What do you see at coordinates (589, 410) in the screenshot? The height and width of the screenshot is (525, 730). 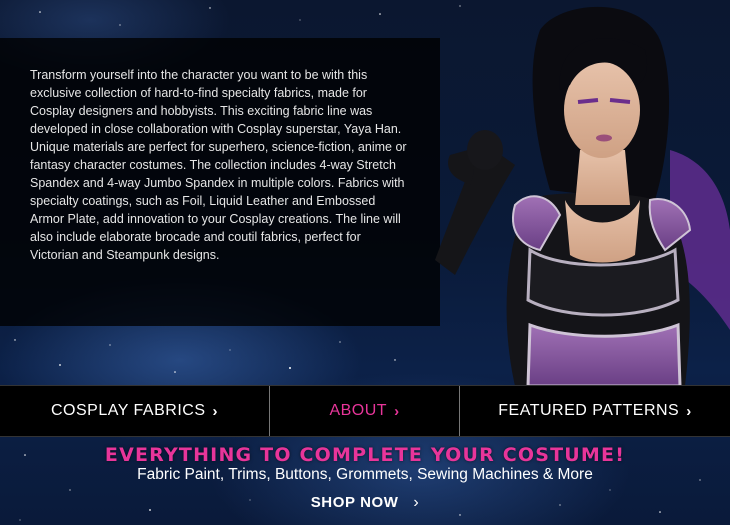 I see `nav-featured-patterns-label: FEATURED PATTERNS` at bounding box center [589, 410].